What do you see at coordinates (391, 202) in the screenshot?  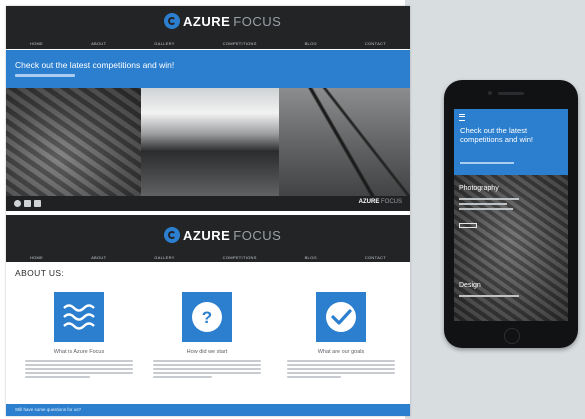 I see `footer-logo-focus: FOCUS` at bounding box center [391, 202].